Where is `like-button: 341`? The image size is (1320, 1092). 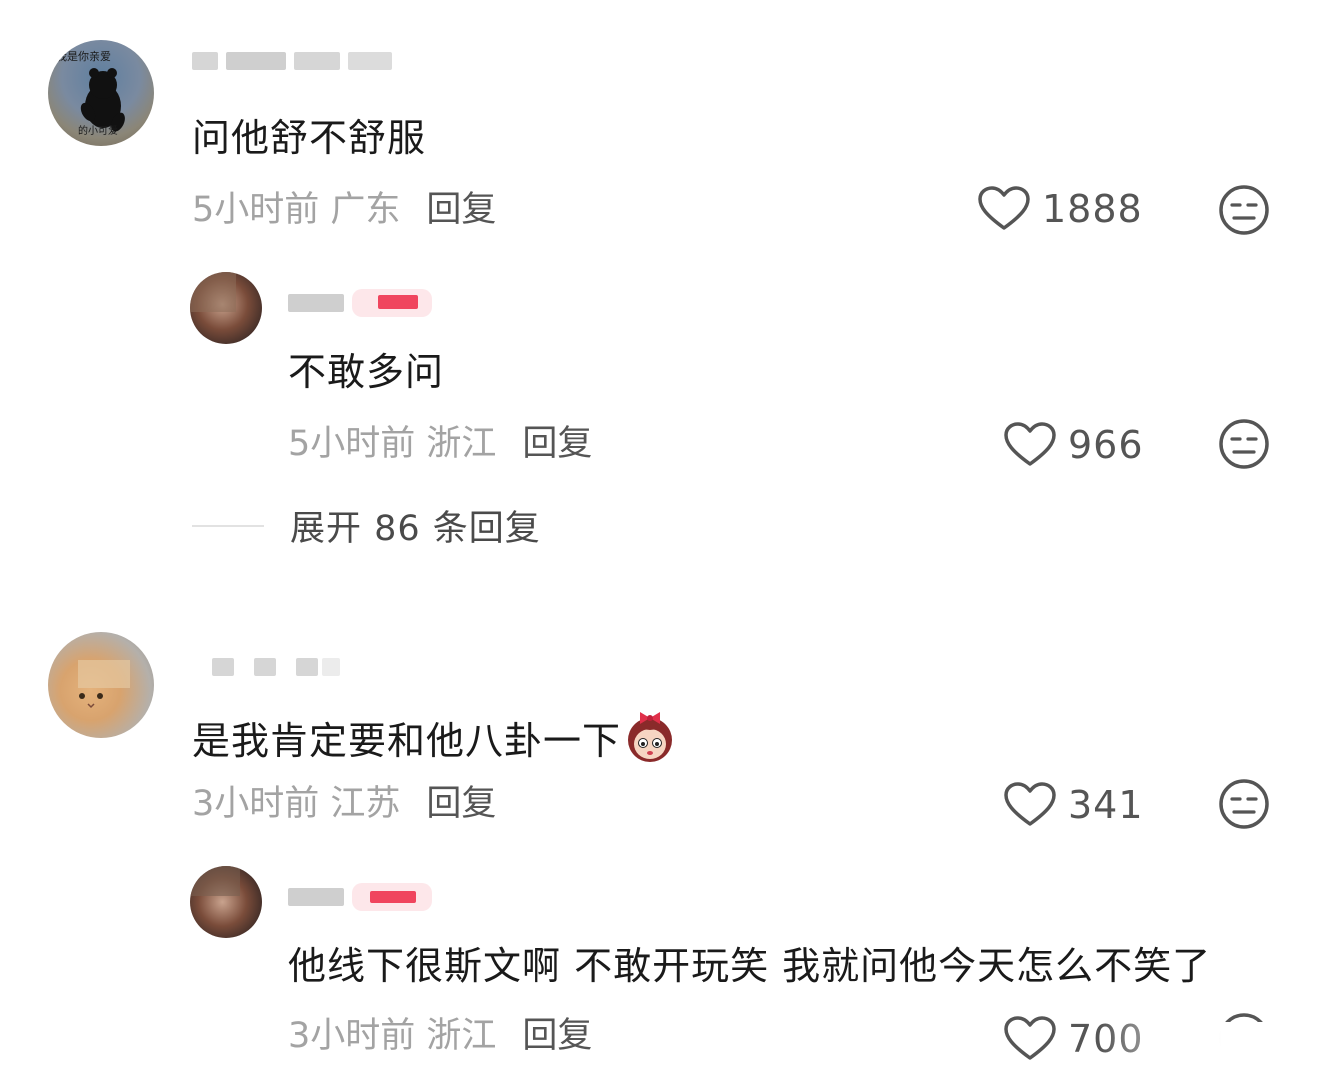 like-button: 341 is located at coordinates (1074, 805).